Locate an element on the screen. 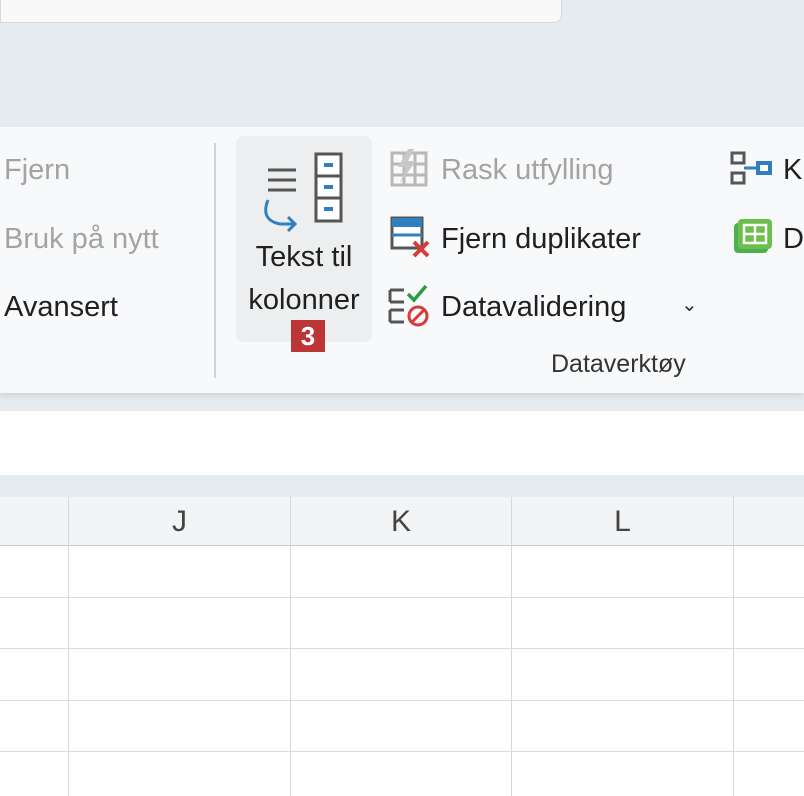  data-validation-icon is located at coordinates (408, 305).